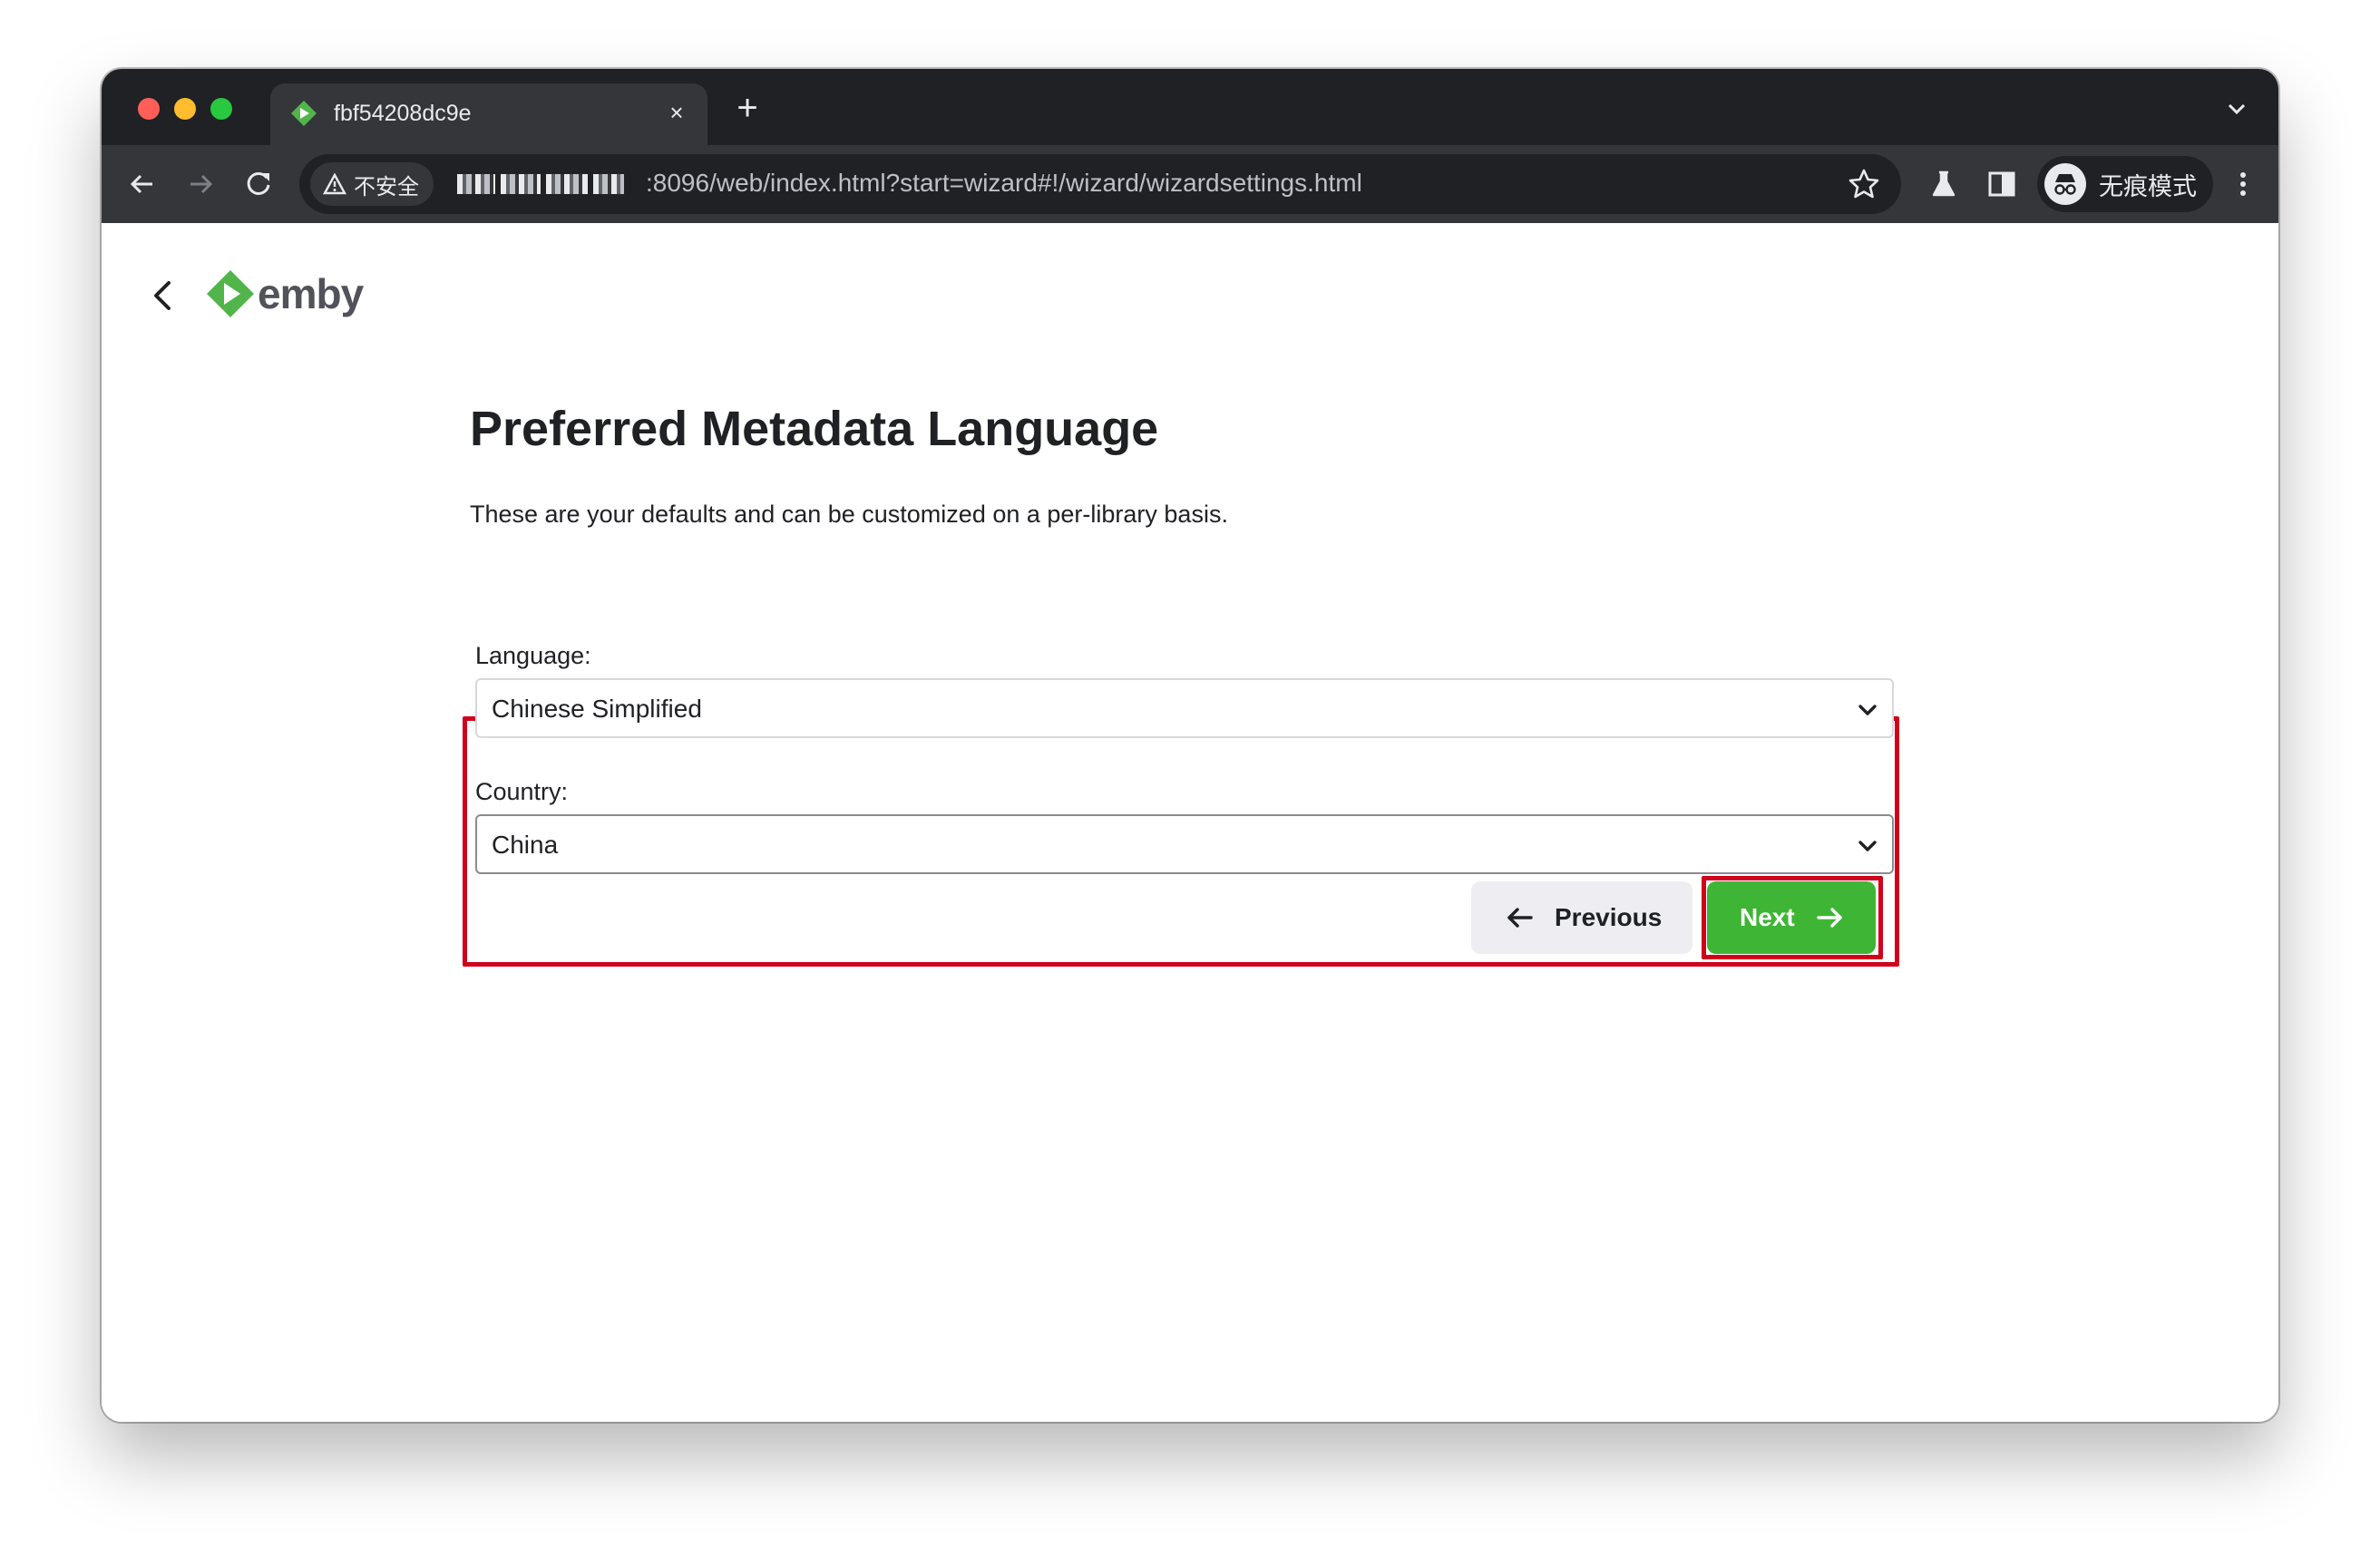 This screenshot has height=1556, width=2380. Describe the element at coordinates (747, 109) in the screenshot. I see `new-tab-button: +` at that location.